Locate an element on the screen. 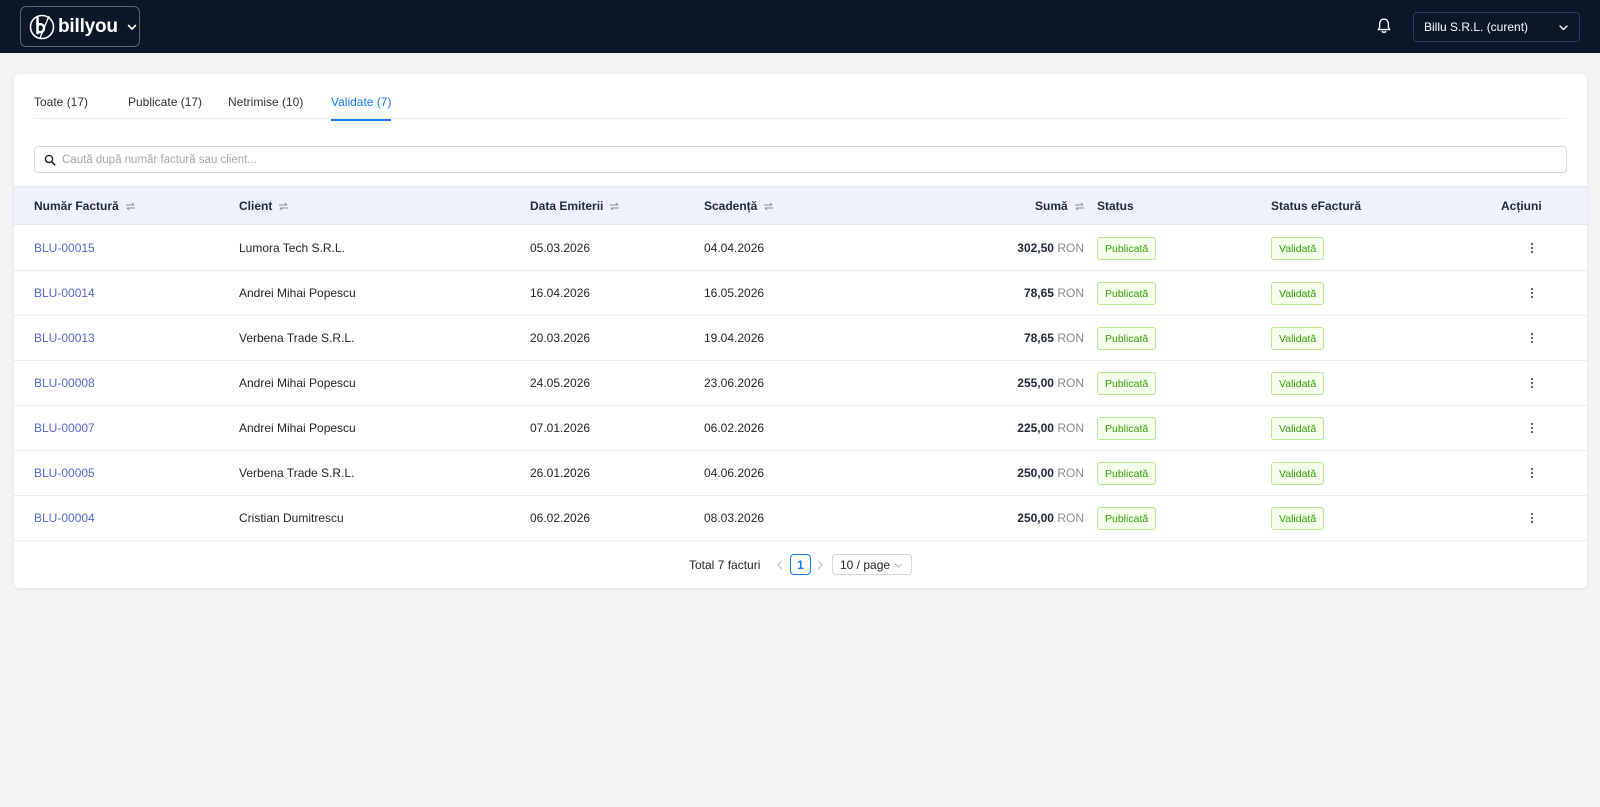  amount-value: 255,00 is located at coordinates (1035, 383).